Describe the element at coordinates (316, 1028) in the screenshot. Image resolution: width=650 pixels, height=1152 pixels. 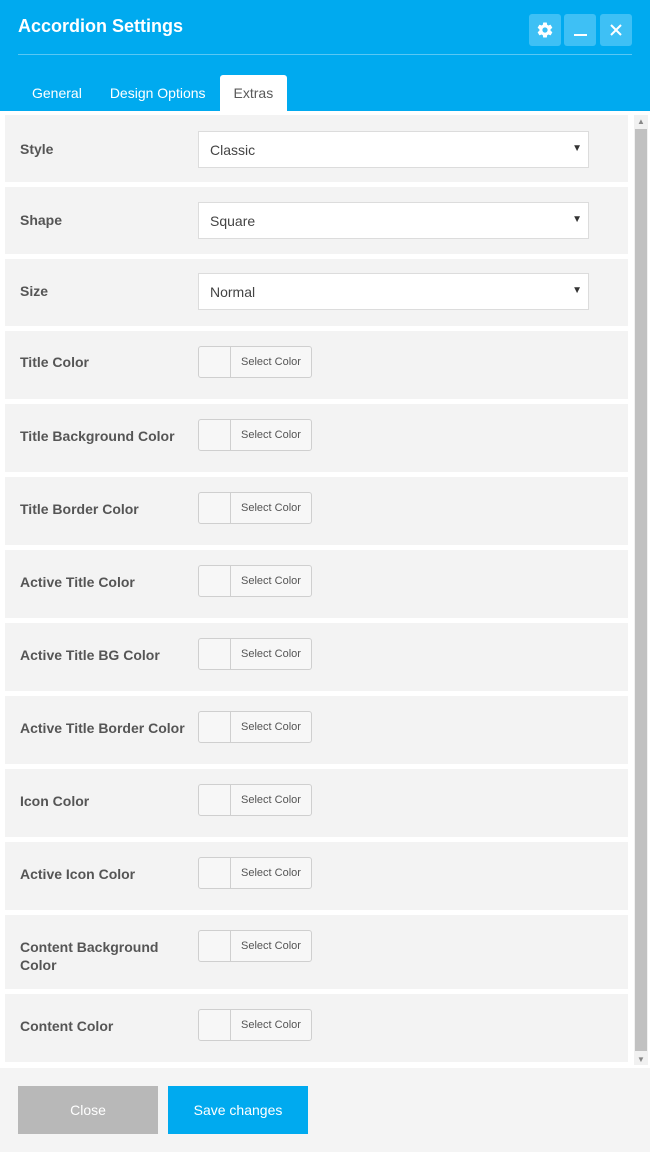
I see `content-color-row: Content Color Select Color` at that location.